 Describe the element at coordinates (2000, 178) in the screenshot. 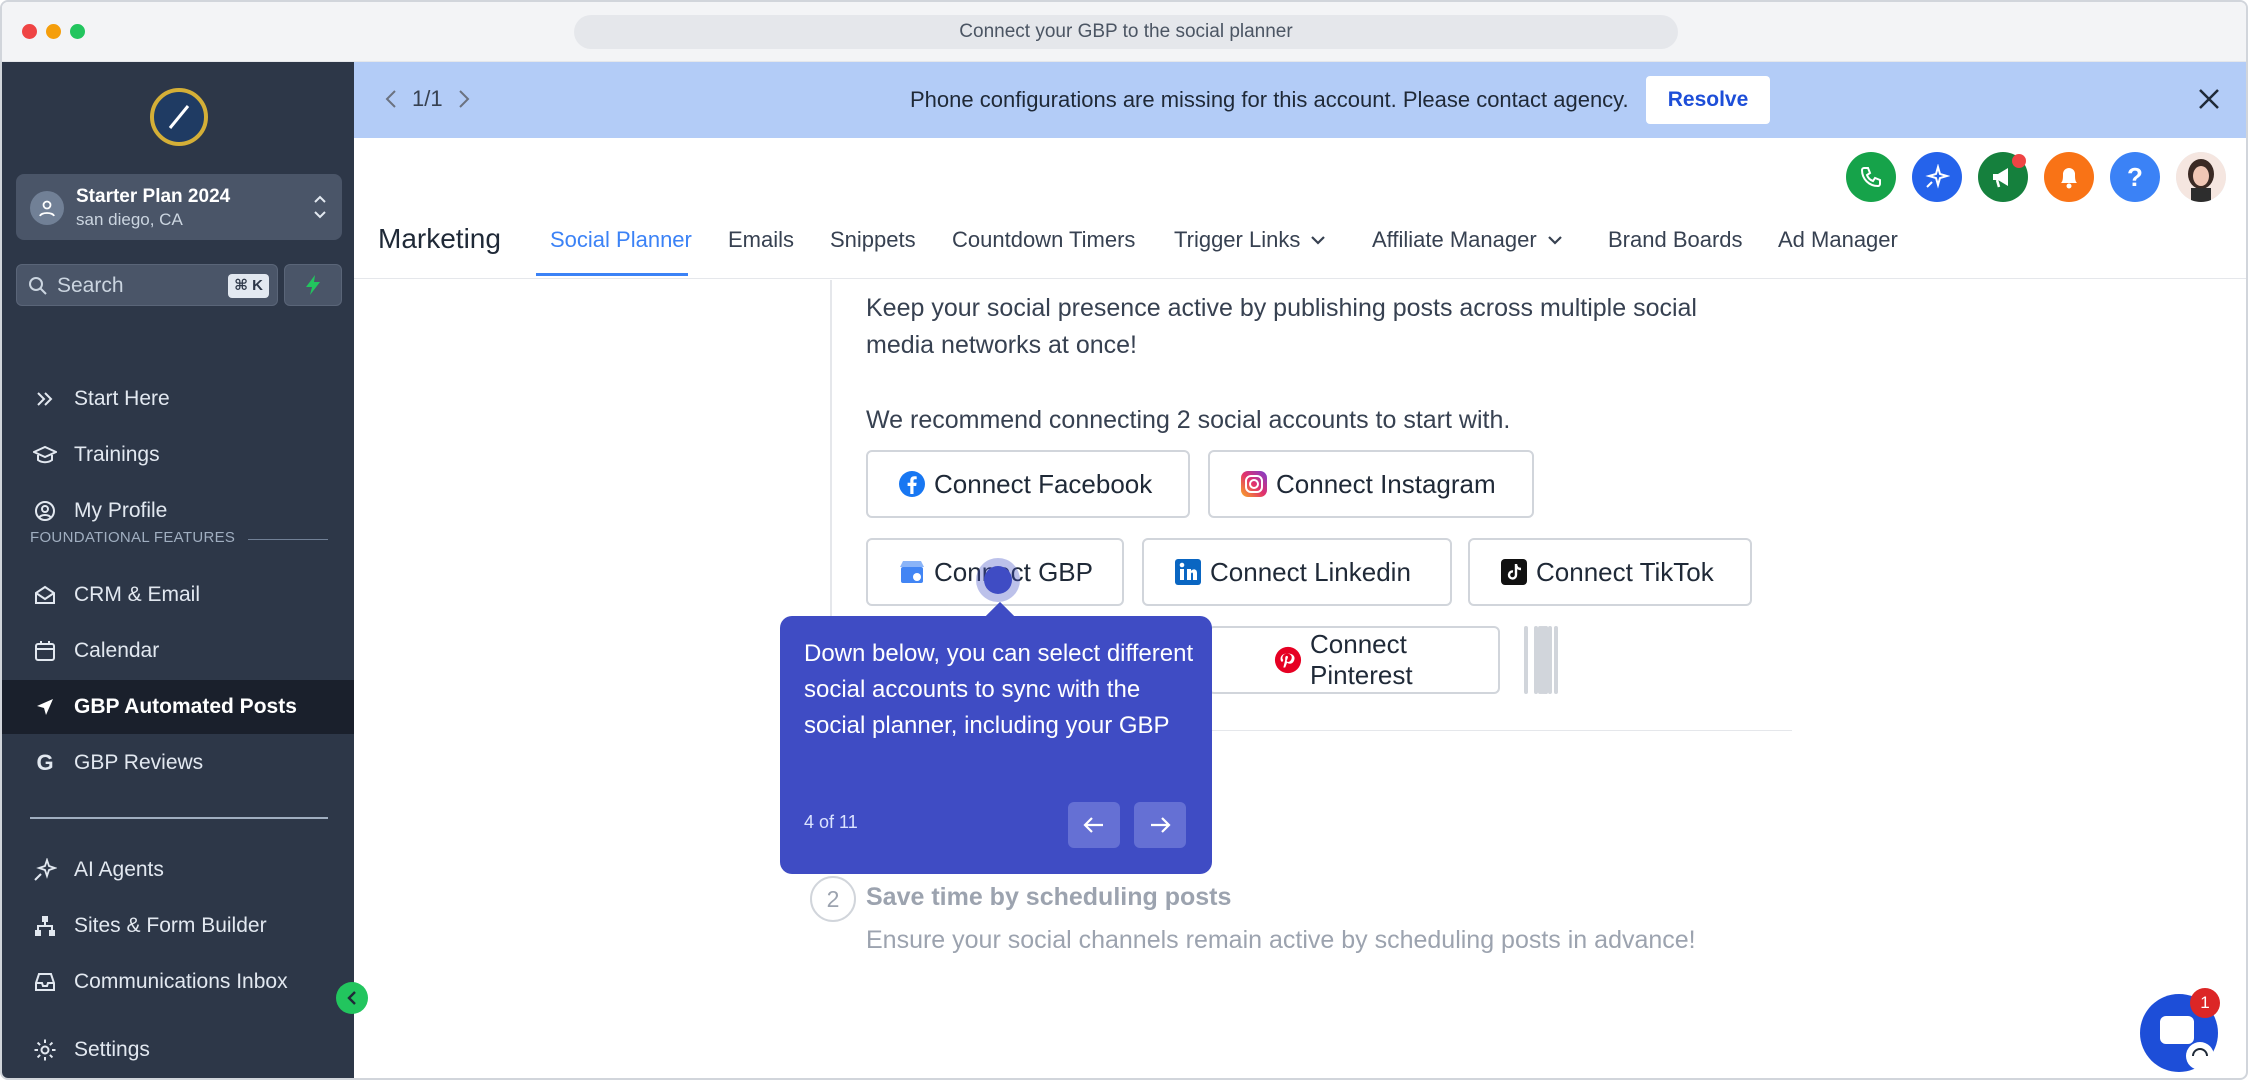

I see `megaphone-icon` at that location.